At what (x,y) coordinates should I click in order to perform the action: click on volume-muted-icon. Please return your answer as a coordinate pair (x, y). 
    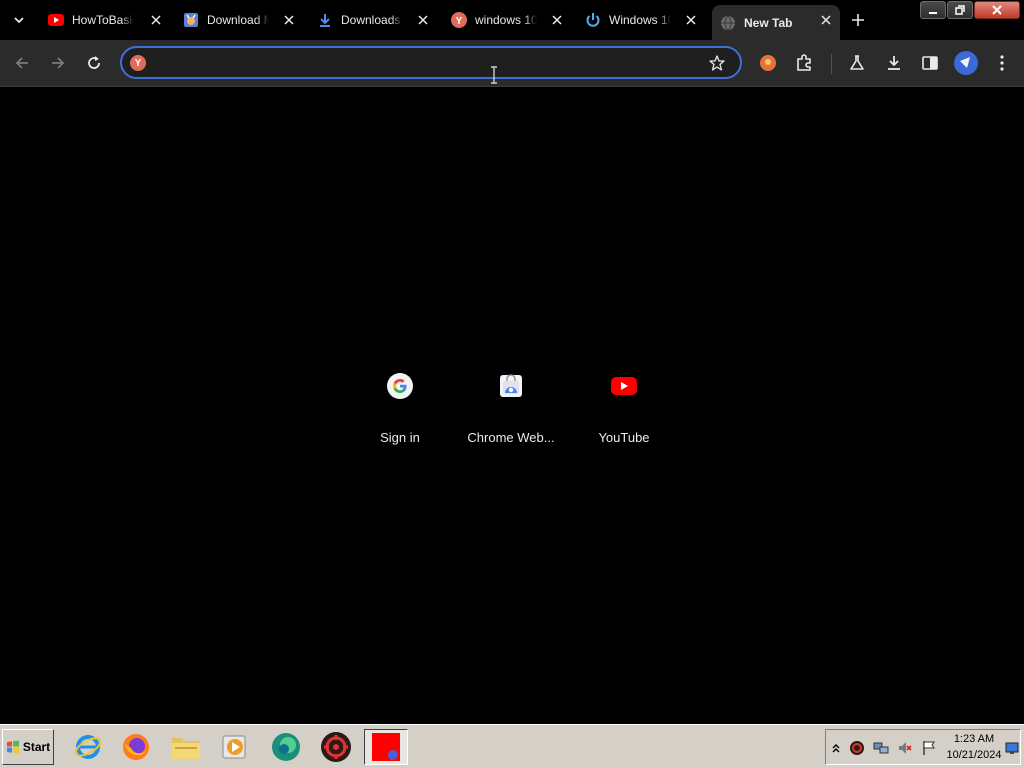
    Looking at the image, I should click on (905, 748).